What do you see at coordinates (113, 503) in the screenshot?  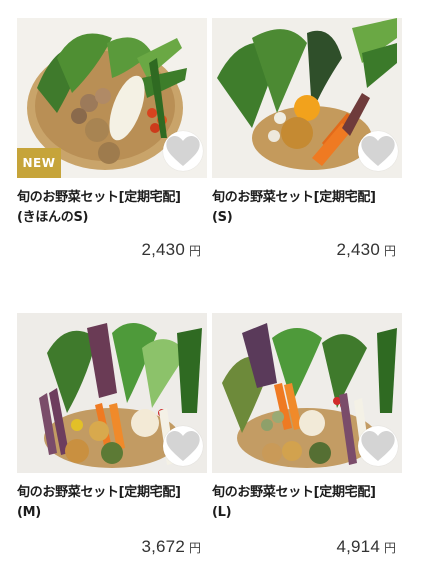 I see `product-title: 旬のお野菜セット[定期宅配] (M)` at bounding box center [113, 503].